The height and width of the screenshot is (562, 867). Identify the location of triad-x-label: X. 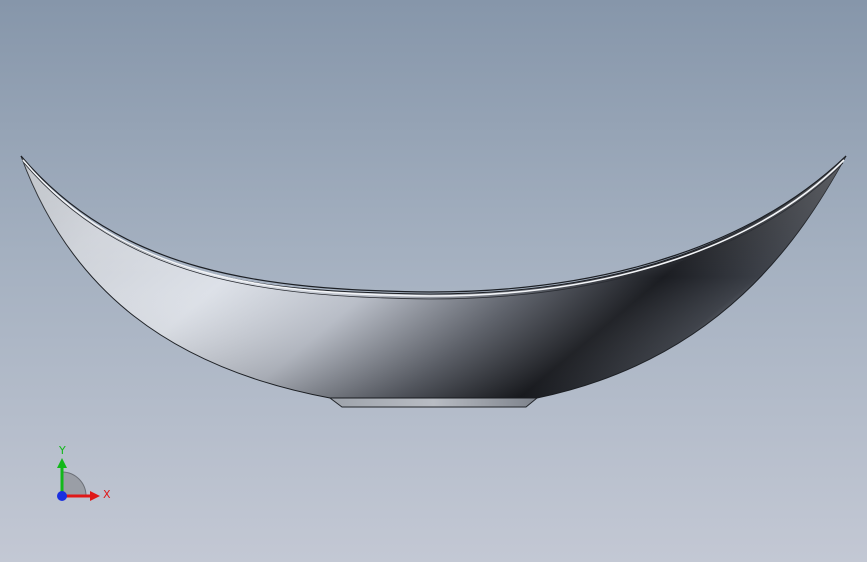
(107, 494).